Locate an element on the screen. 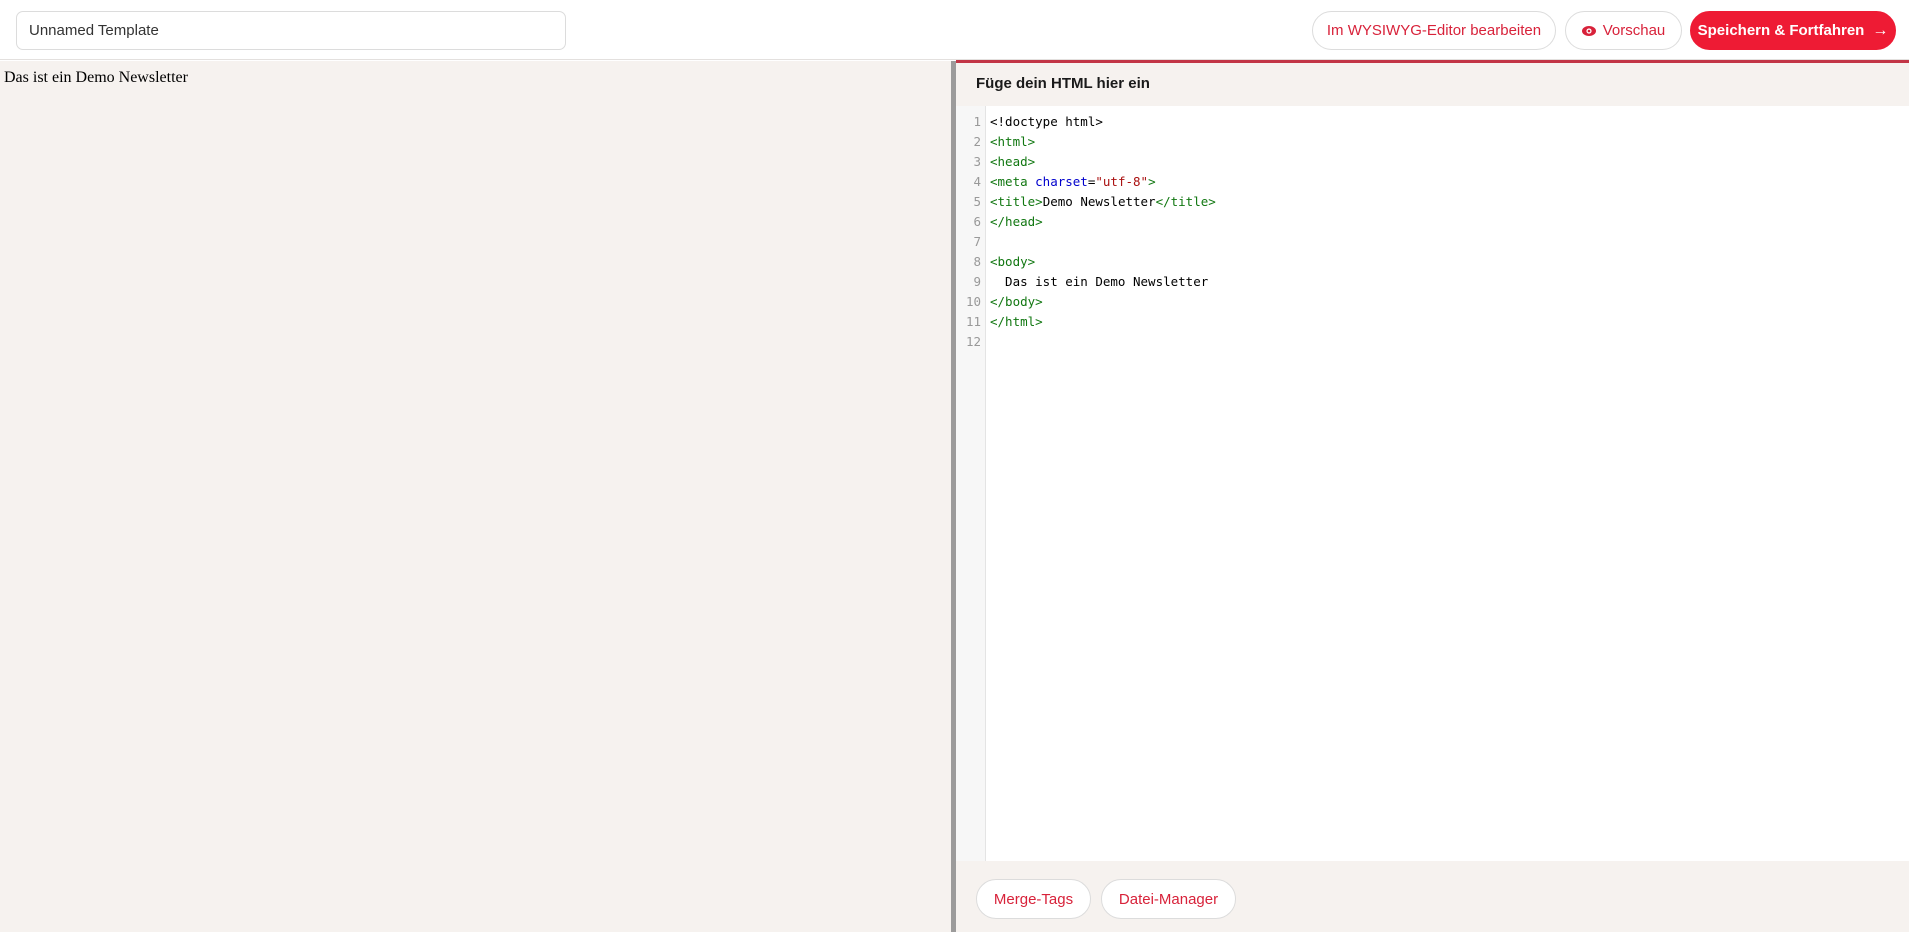 The image size is (1909, 932). code-line: 12 is located at coordinates (1432, 342).